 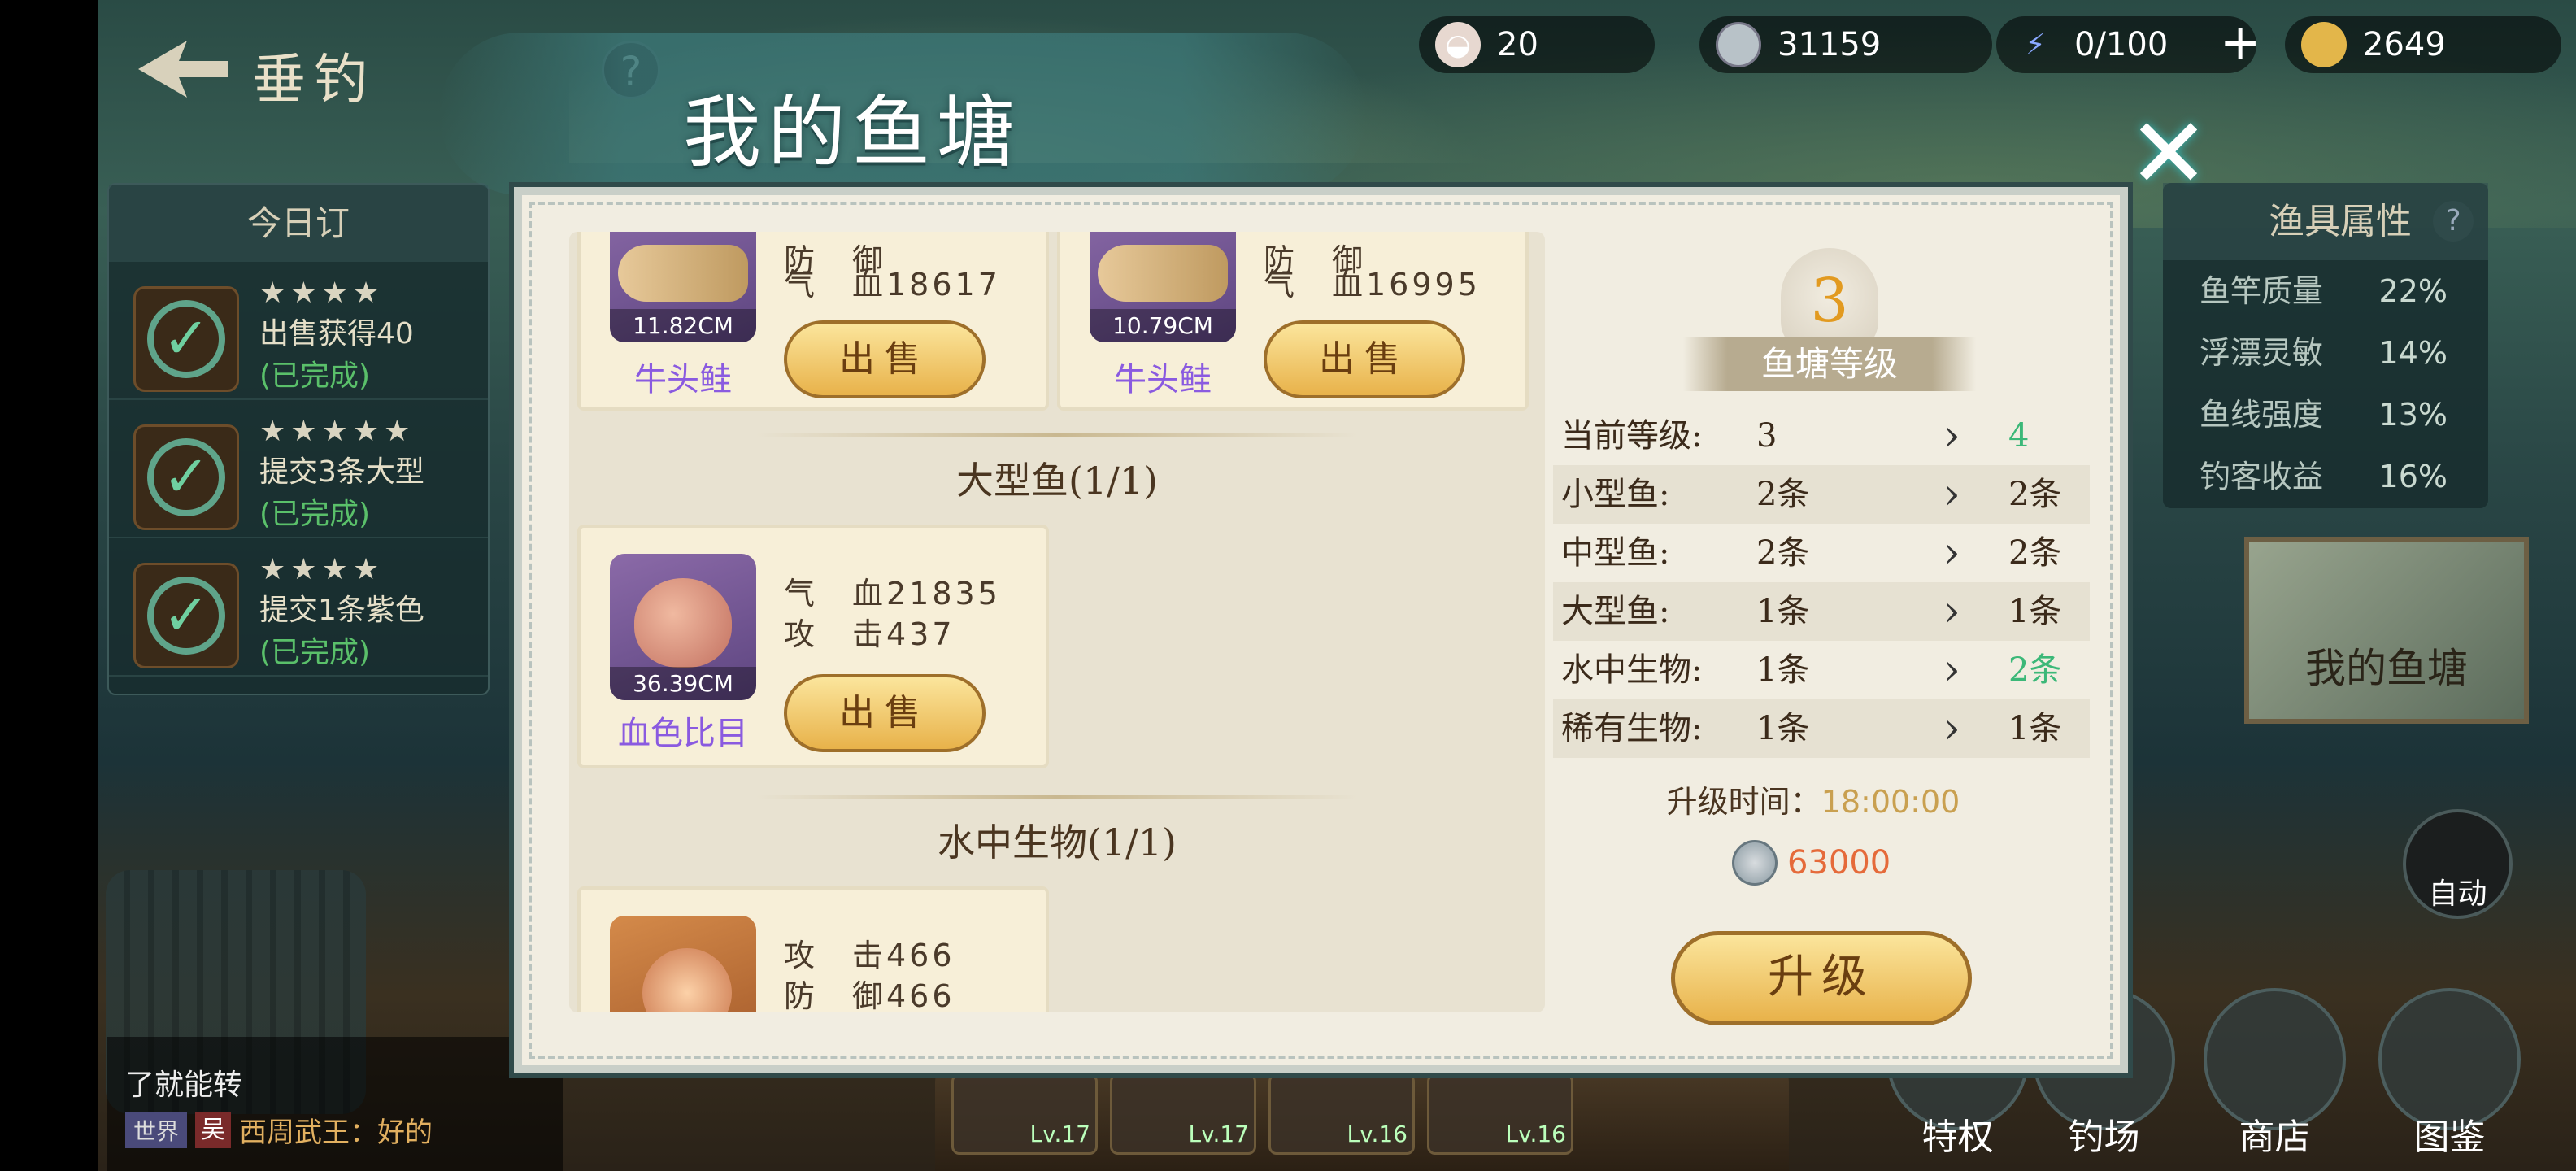 What do you see at coordinates (870, 634) in the screenshot?
I see `fish-stat: 攻 击437` at bounding box center [870, 634].